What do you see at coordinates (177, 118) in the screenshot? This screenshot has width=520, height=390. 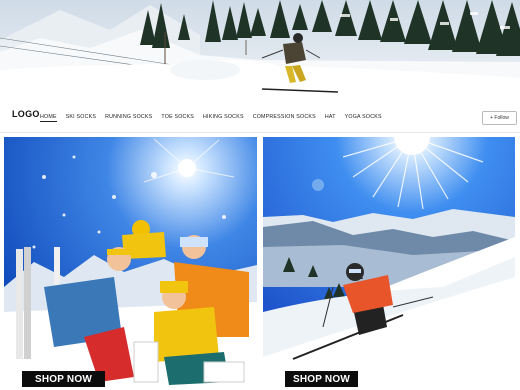 I see `nav-item-toe-socks: TOE SOCKS` at bounding box center [177, 118].